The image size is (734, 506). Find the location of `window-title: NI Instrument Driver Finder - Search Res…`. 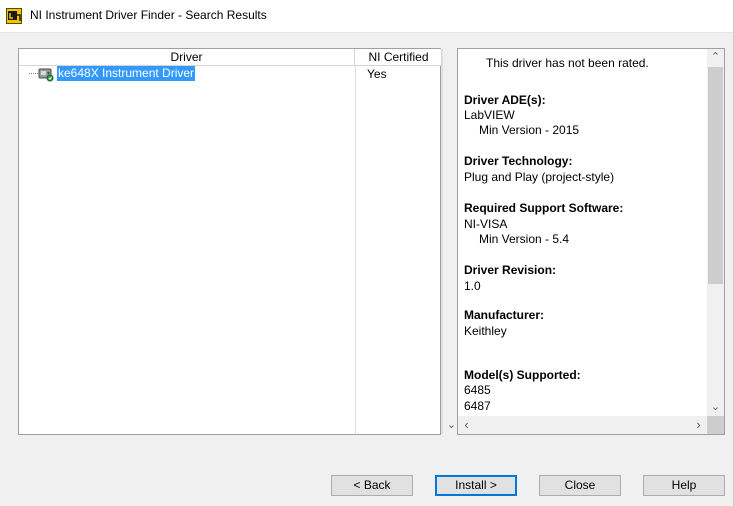

window-title: NI Instrument Driver Finder - Search Res… is located at coordinates (148, 15).